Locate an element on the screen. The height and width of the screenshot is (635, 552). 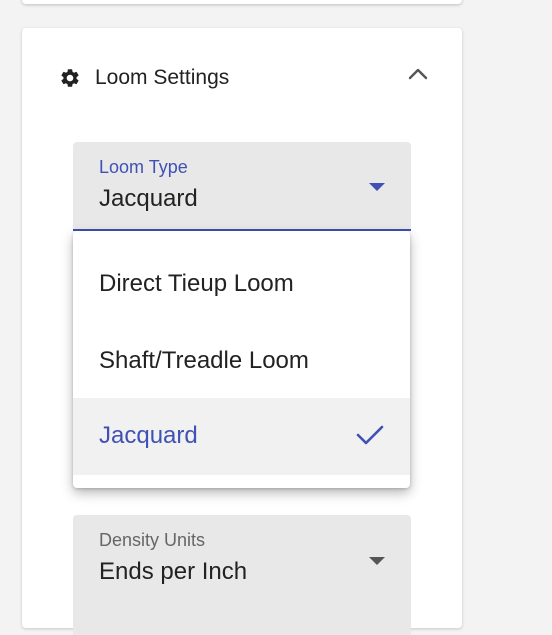
menu-item-shaft-treadle-loom: Shaft/Treadle Loom is located at coordinates (241, 361).